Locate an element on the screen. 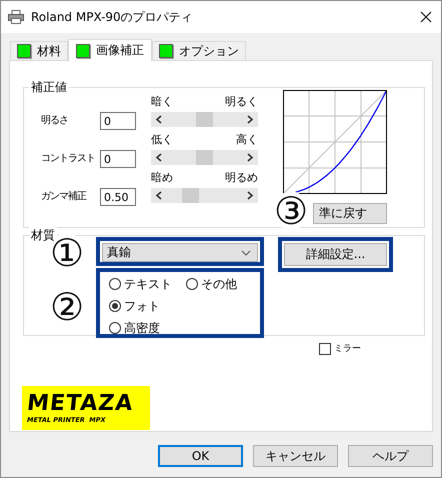 The image size is (442, 478). slider-max-label: 明るく is located at coordinates (241, 102).